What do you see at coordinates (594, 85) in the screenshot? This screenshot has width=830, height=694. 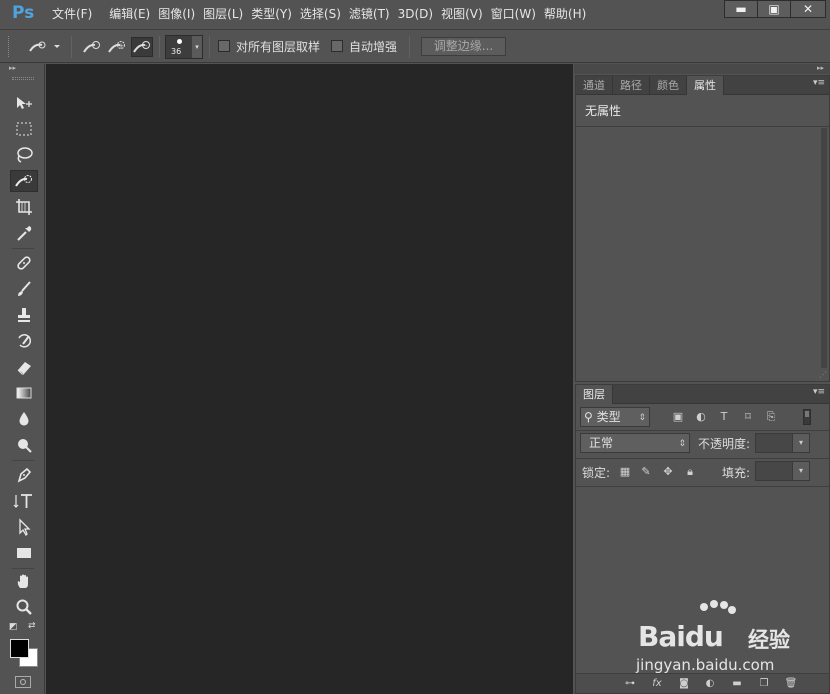 I see `tab-channels: 通道` at bounding box center [594, 85].